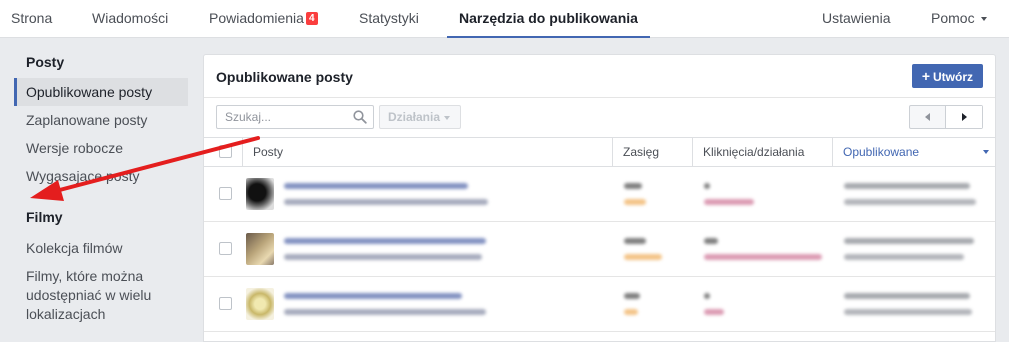 Image resolution: width=1009 pixels, height=342 pixels. I want to click on sidebar-item-wersje-robocze: Wersje robocze, so click(101, 148).